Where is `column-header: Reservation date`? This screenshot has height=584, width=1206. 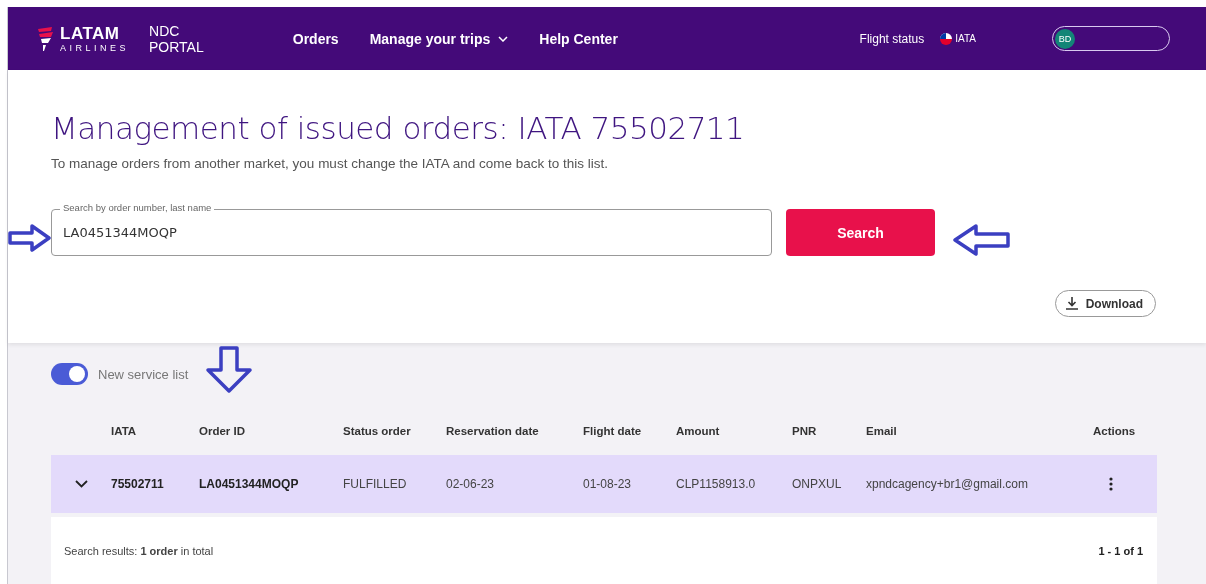 column-header: Reservation date is located at coordinates (493, 431).